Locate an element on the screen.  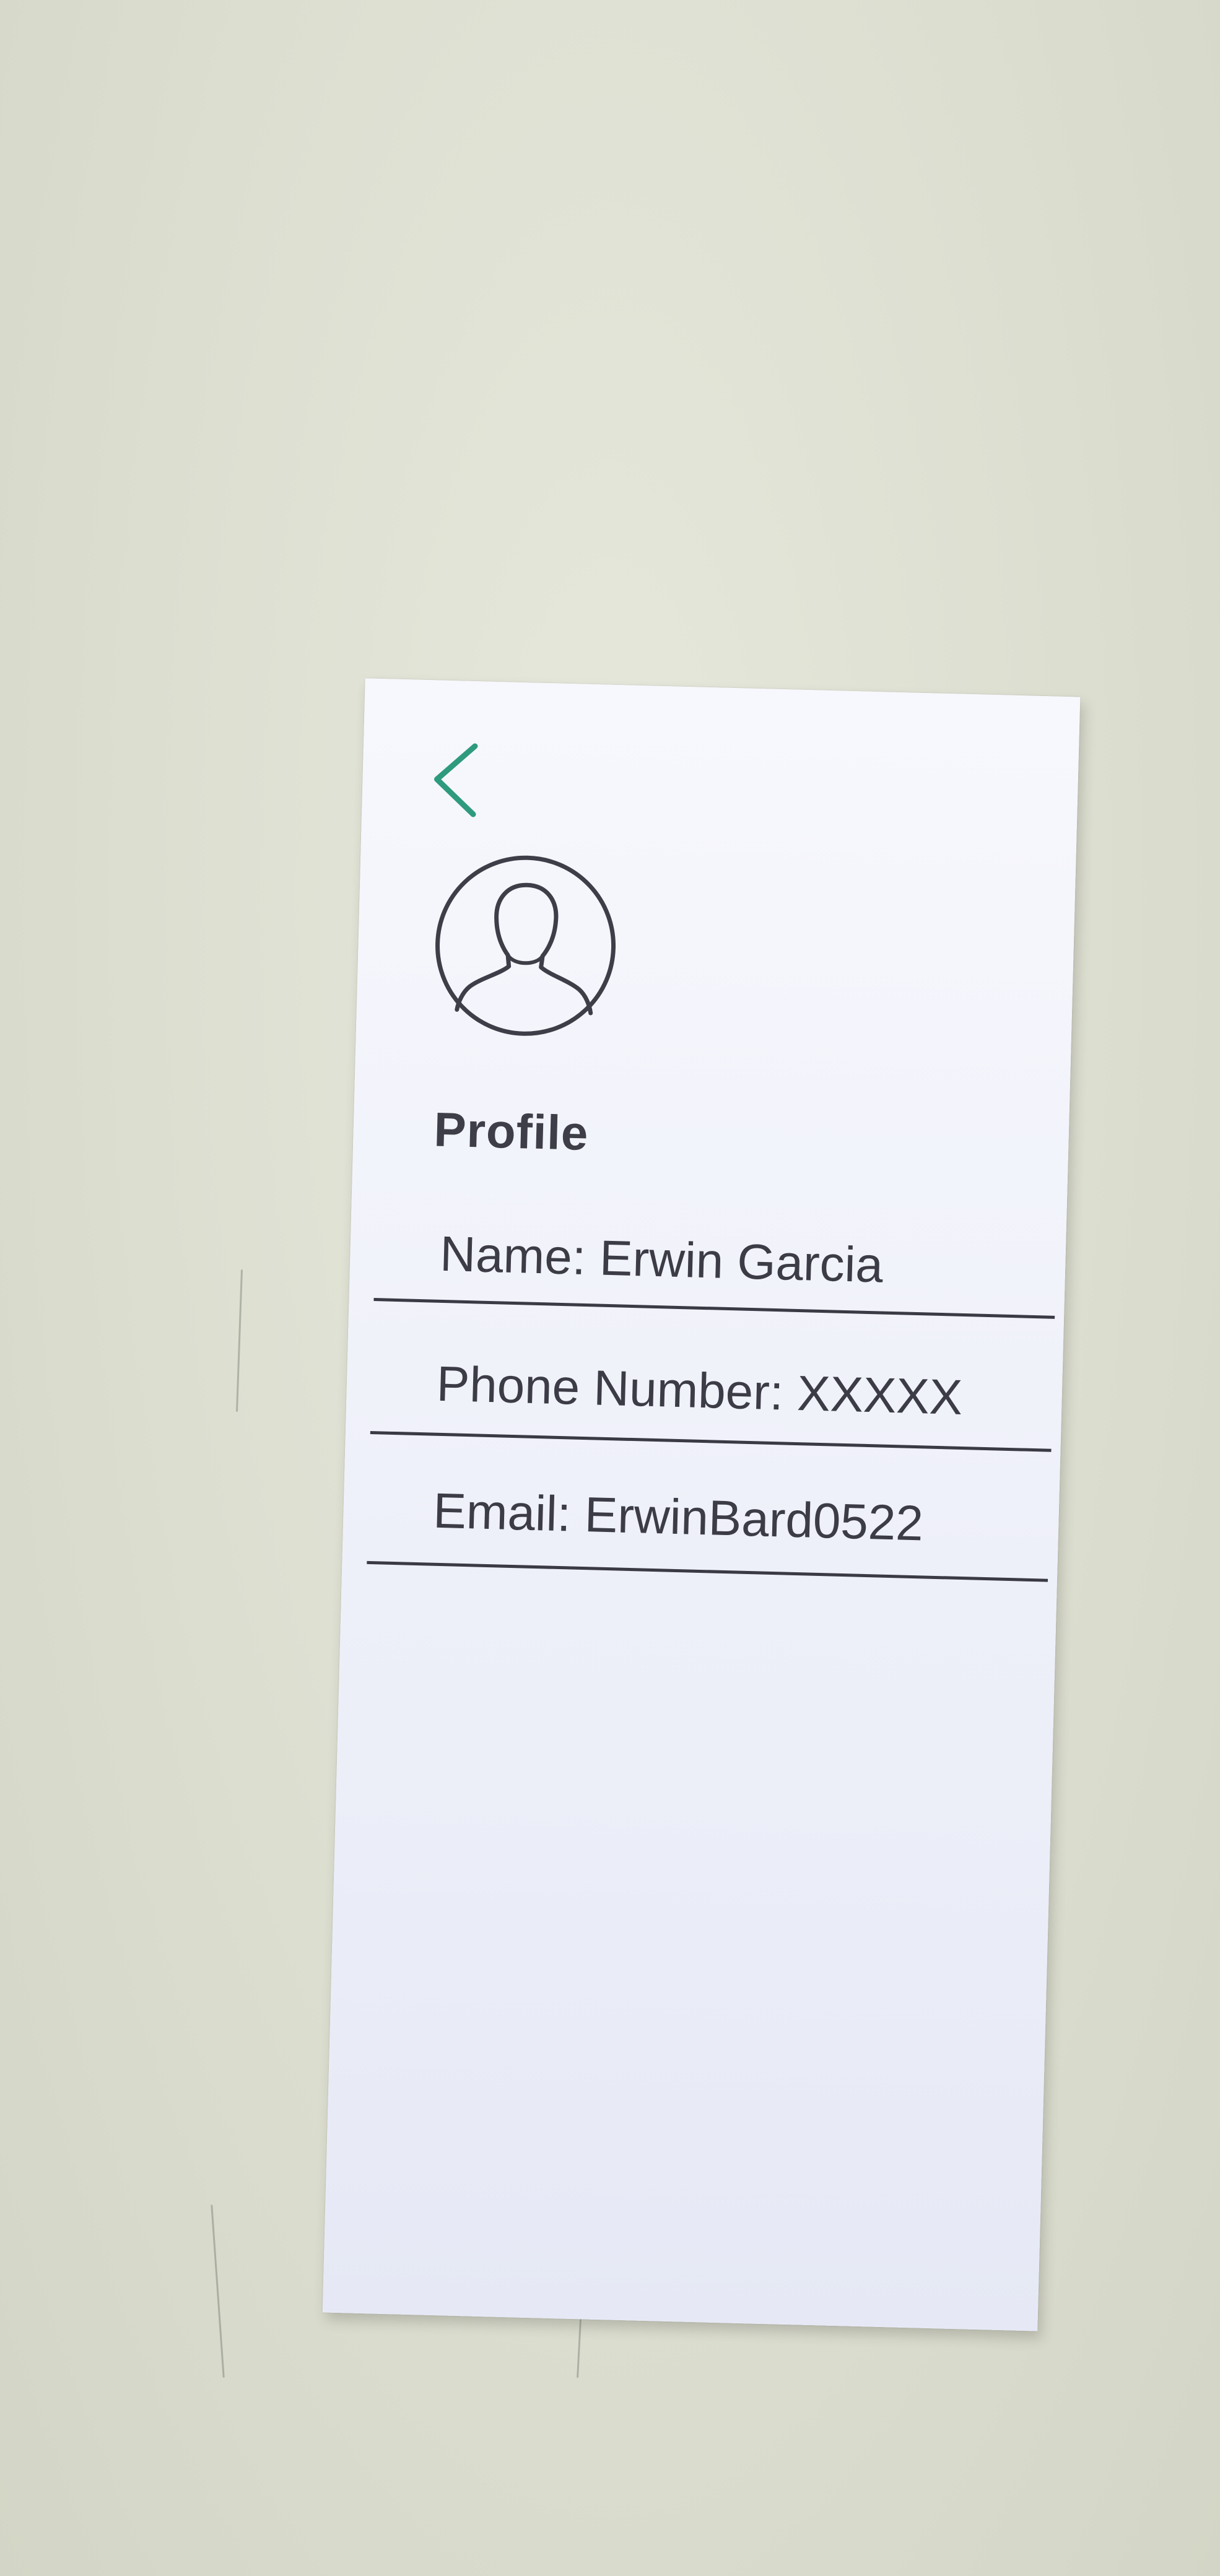
name-field: Name: Erwin Garcia is located at coordinates (708, 1271).